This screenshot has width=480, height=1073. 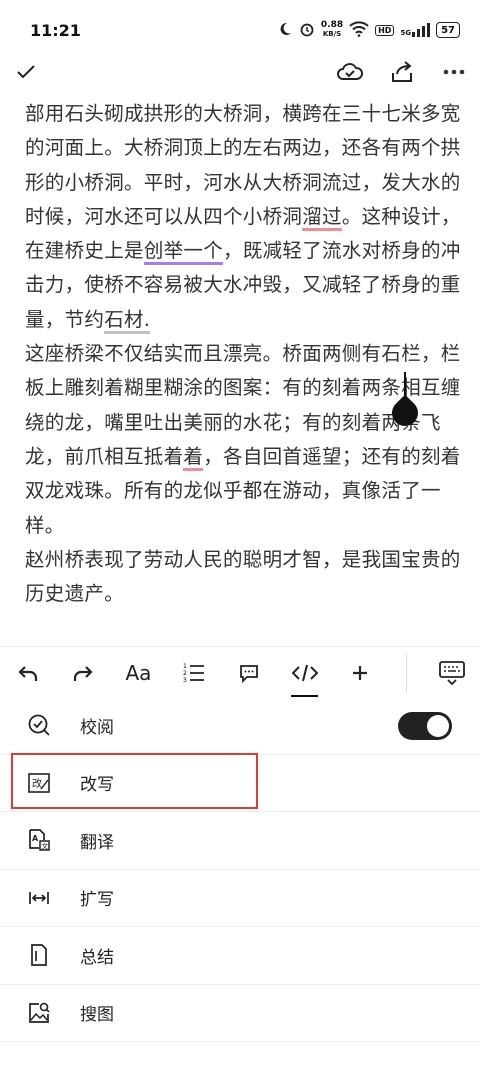 I want to click on undo-icon, so click(x=27, y=673).